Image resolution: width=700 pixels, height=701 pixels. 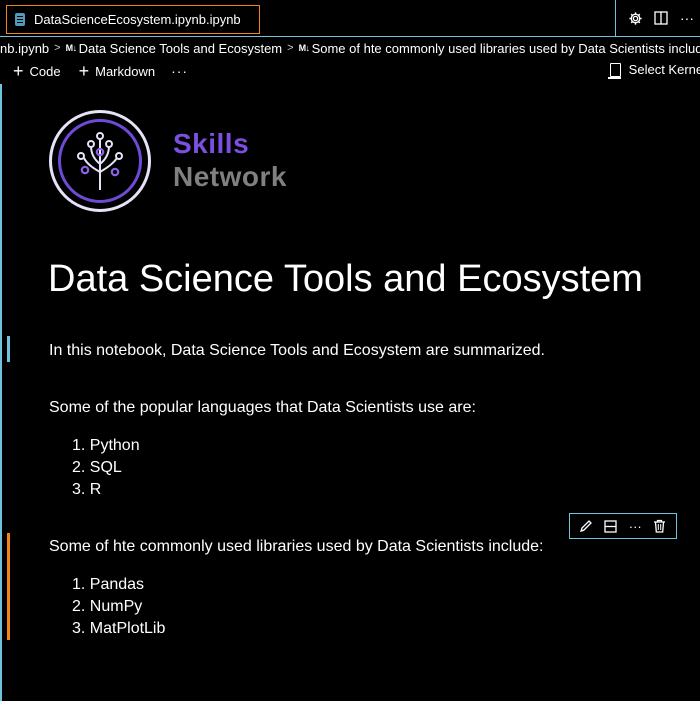 What do you see at coordinates (350, 71) in the screenshot?
I see `notebook-toolbar: + Code + Markdown ··· Select Kernel` at bounding box center [350, 71].